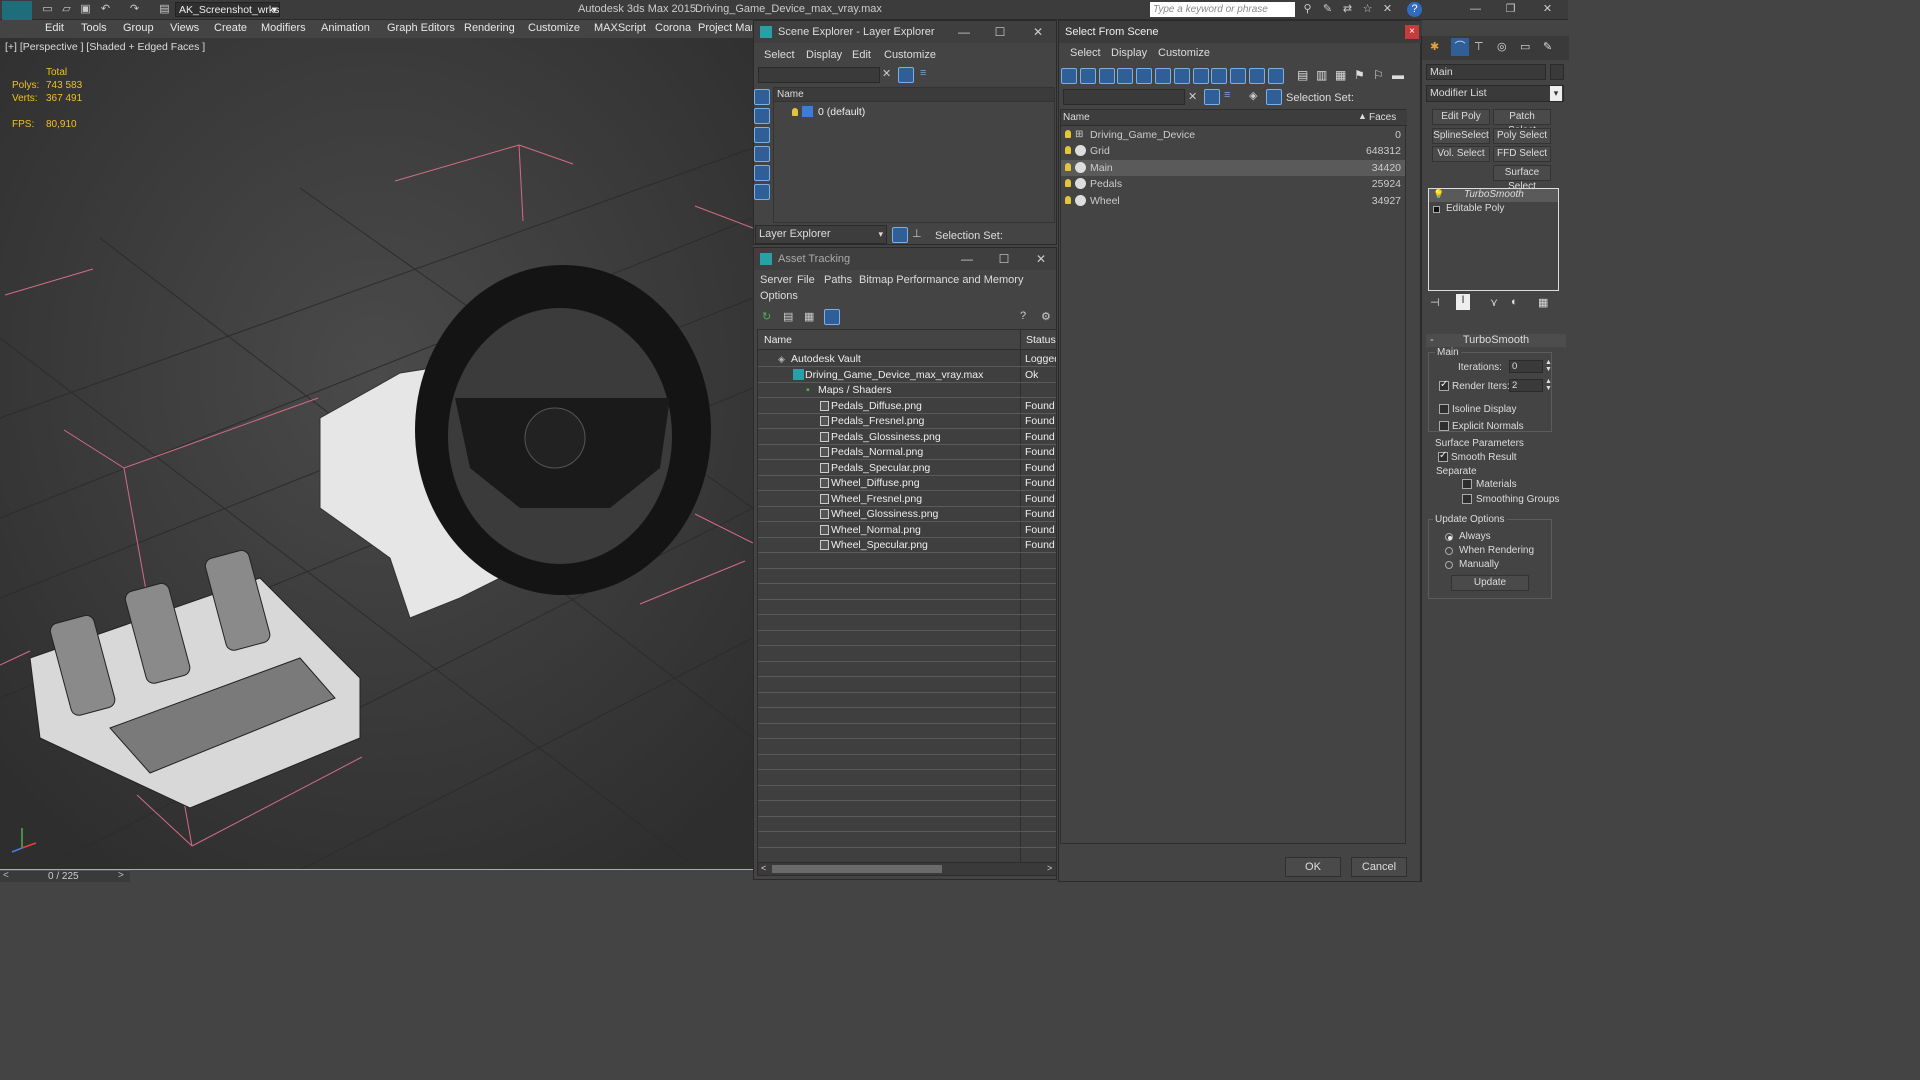 The width and height of the screenshot is (1920, 1080). What do you see at coordinates (1069, 76) in the screenshot?
I see `display-geometry-icon` at bounding box center [1069, 76].